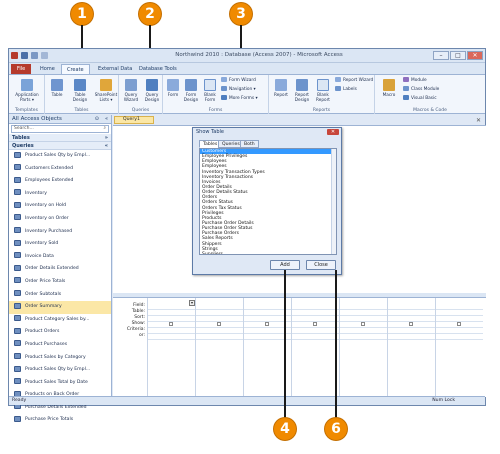 Image resolution: width=500 pixels, height=454 pixels. Describe the element at coordinates (443, 400) in the screenshot. I see `num-lock-indicator: Num Lock` at that location.